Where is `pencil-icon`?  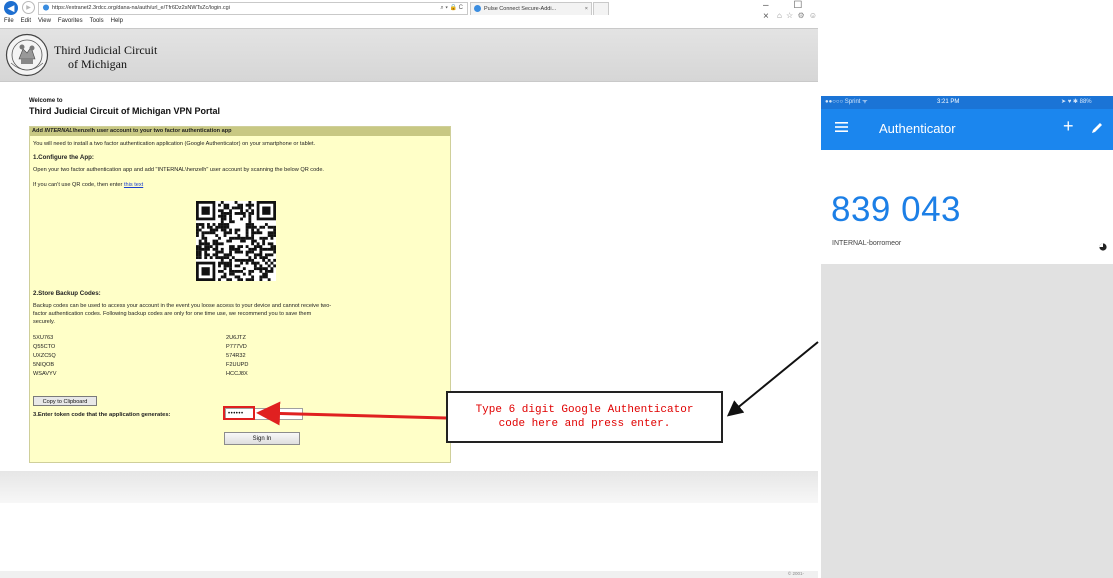
pencil-icon is located at coordinates (1097, 128).